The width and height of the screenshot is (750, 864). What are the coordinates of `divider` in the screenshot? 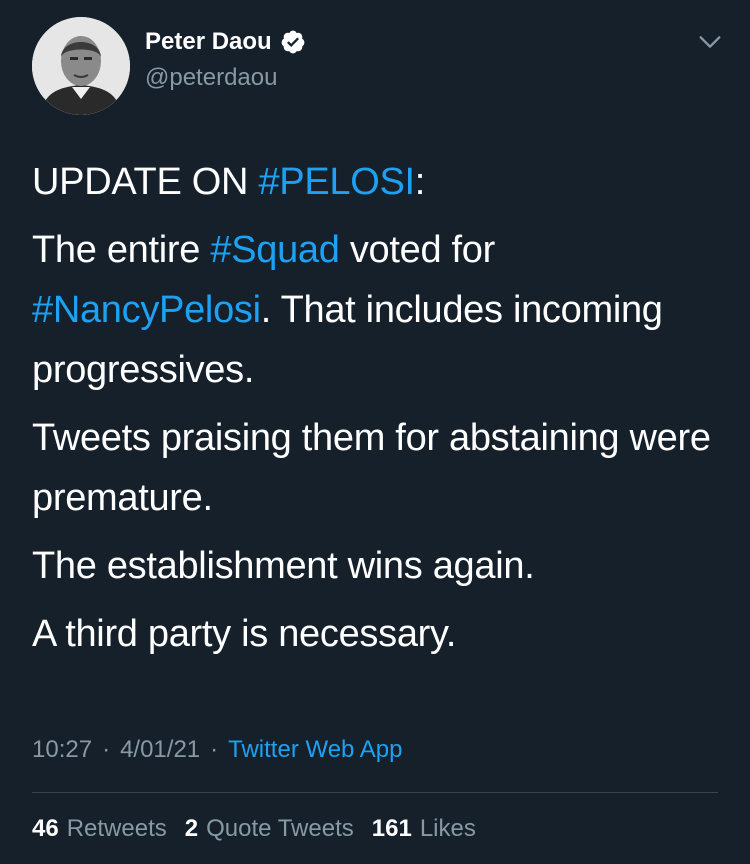 It's located at (375, 792).